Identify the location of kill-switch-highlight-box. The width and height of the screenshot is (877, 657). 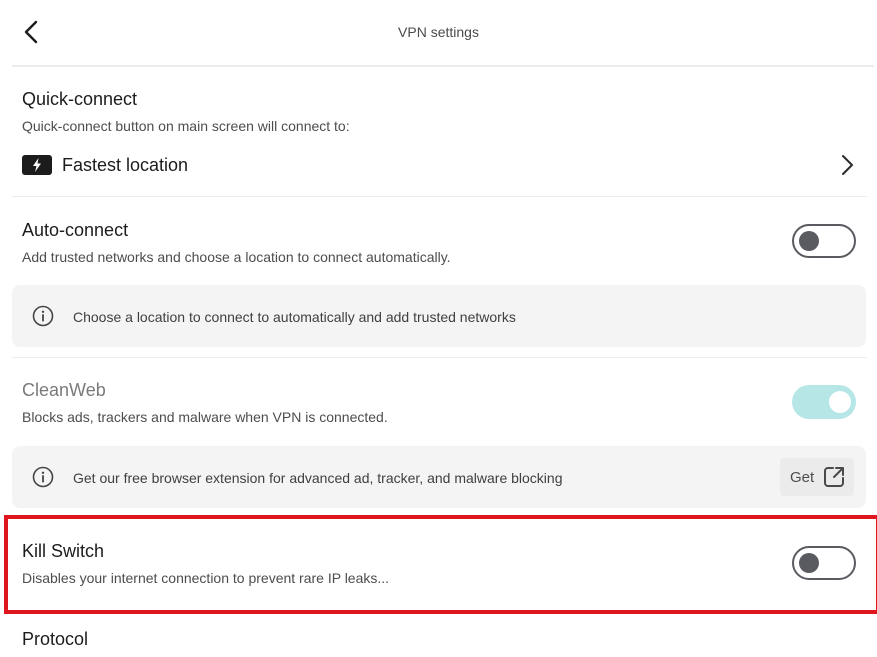
(440, 564).